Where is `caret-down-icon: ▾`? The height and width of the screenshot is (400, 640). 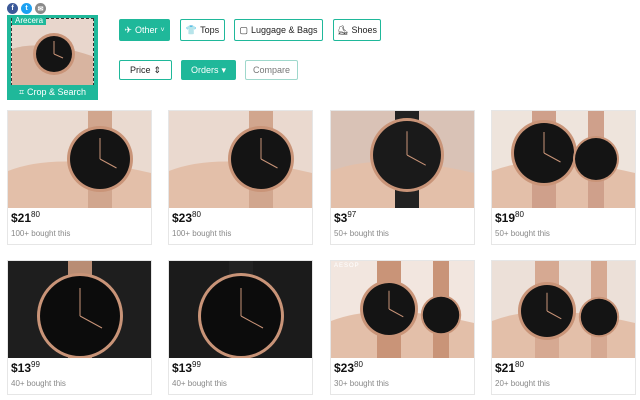 caret-down-icon: ▾ is located at coordinates (224, 69).